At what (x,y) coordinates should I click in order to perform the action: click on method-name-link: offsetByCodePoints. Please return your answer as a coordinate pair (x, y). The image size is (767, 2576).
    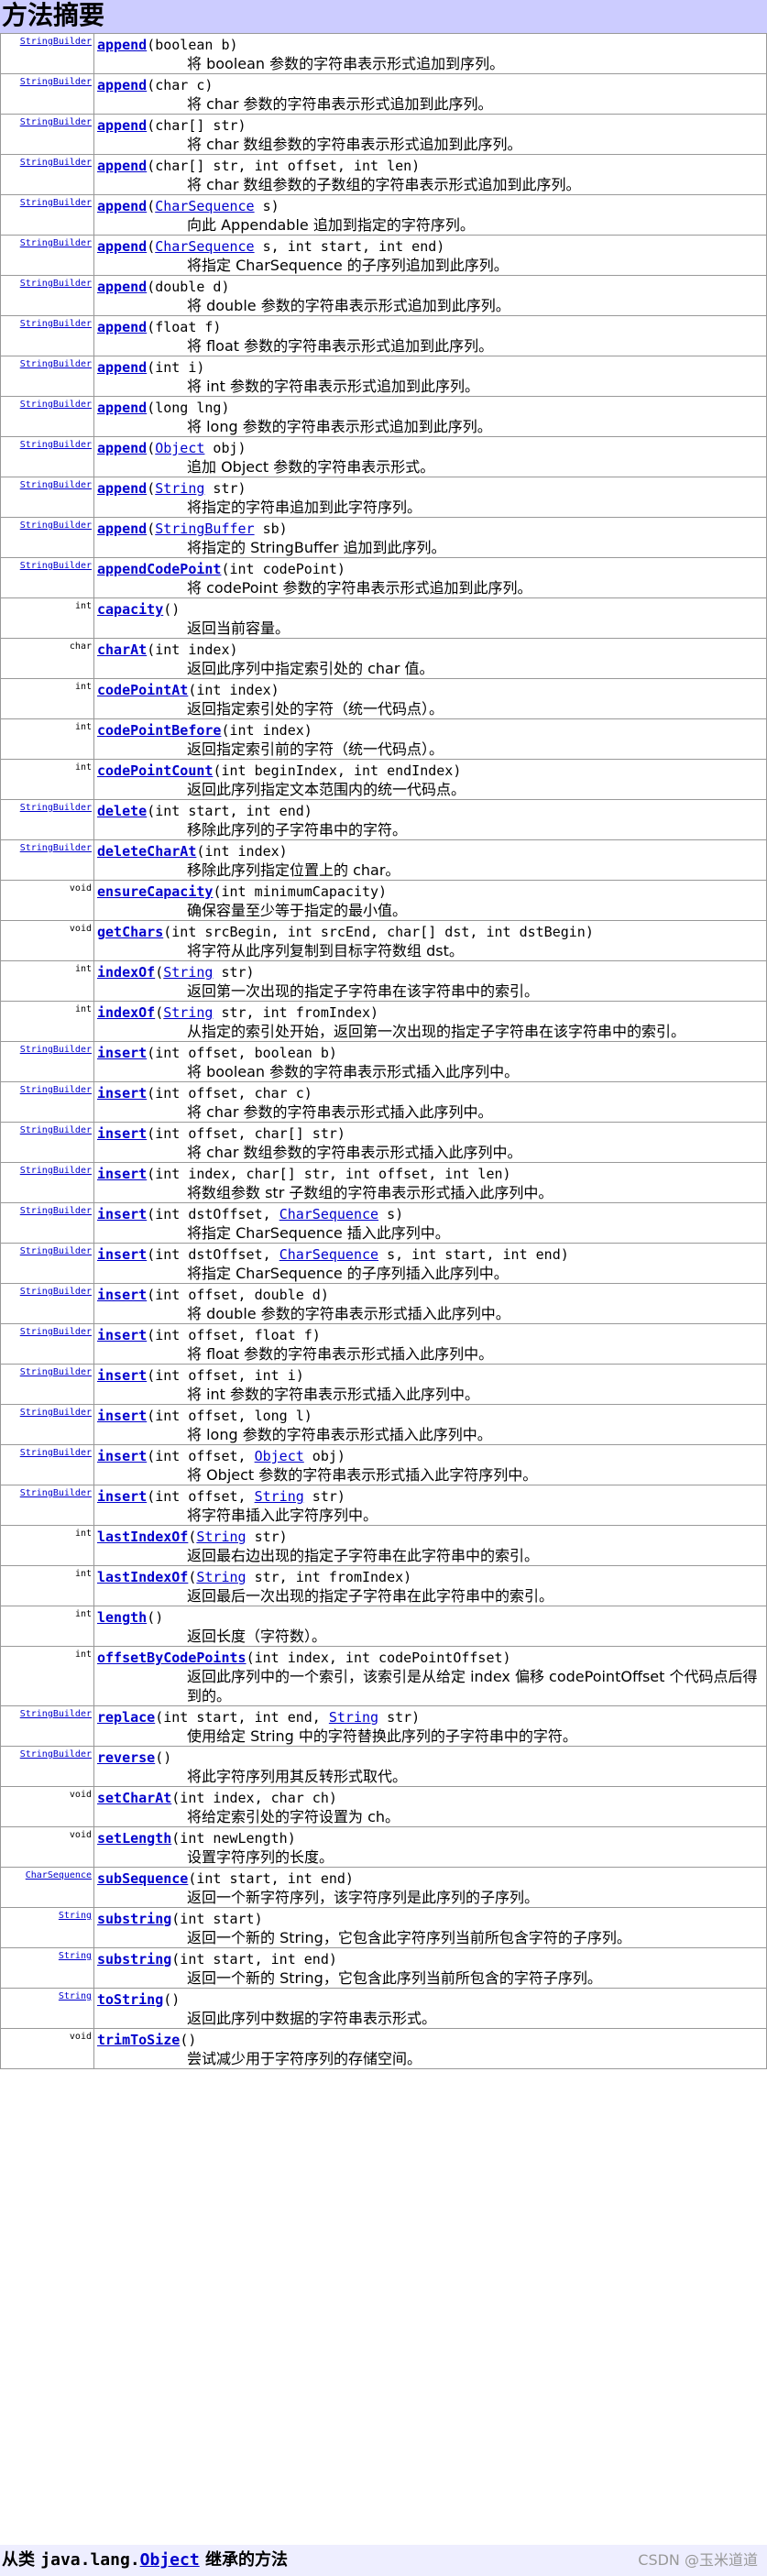
    Looking at the image, I should click on (172, 1658).